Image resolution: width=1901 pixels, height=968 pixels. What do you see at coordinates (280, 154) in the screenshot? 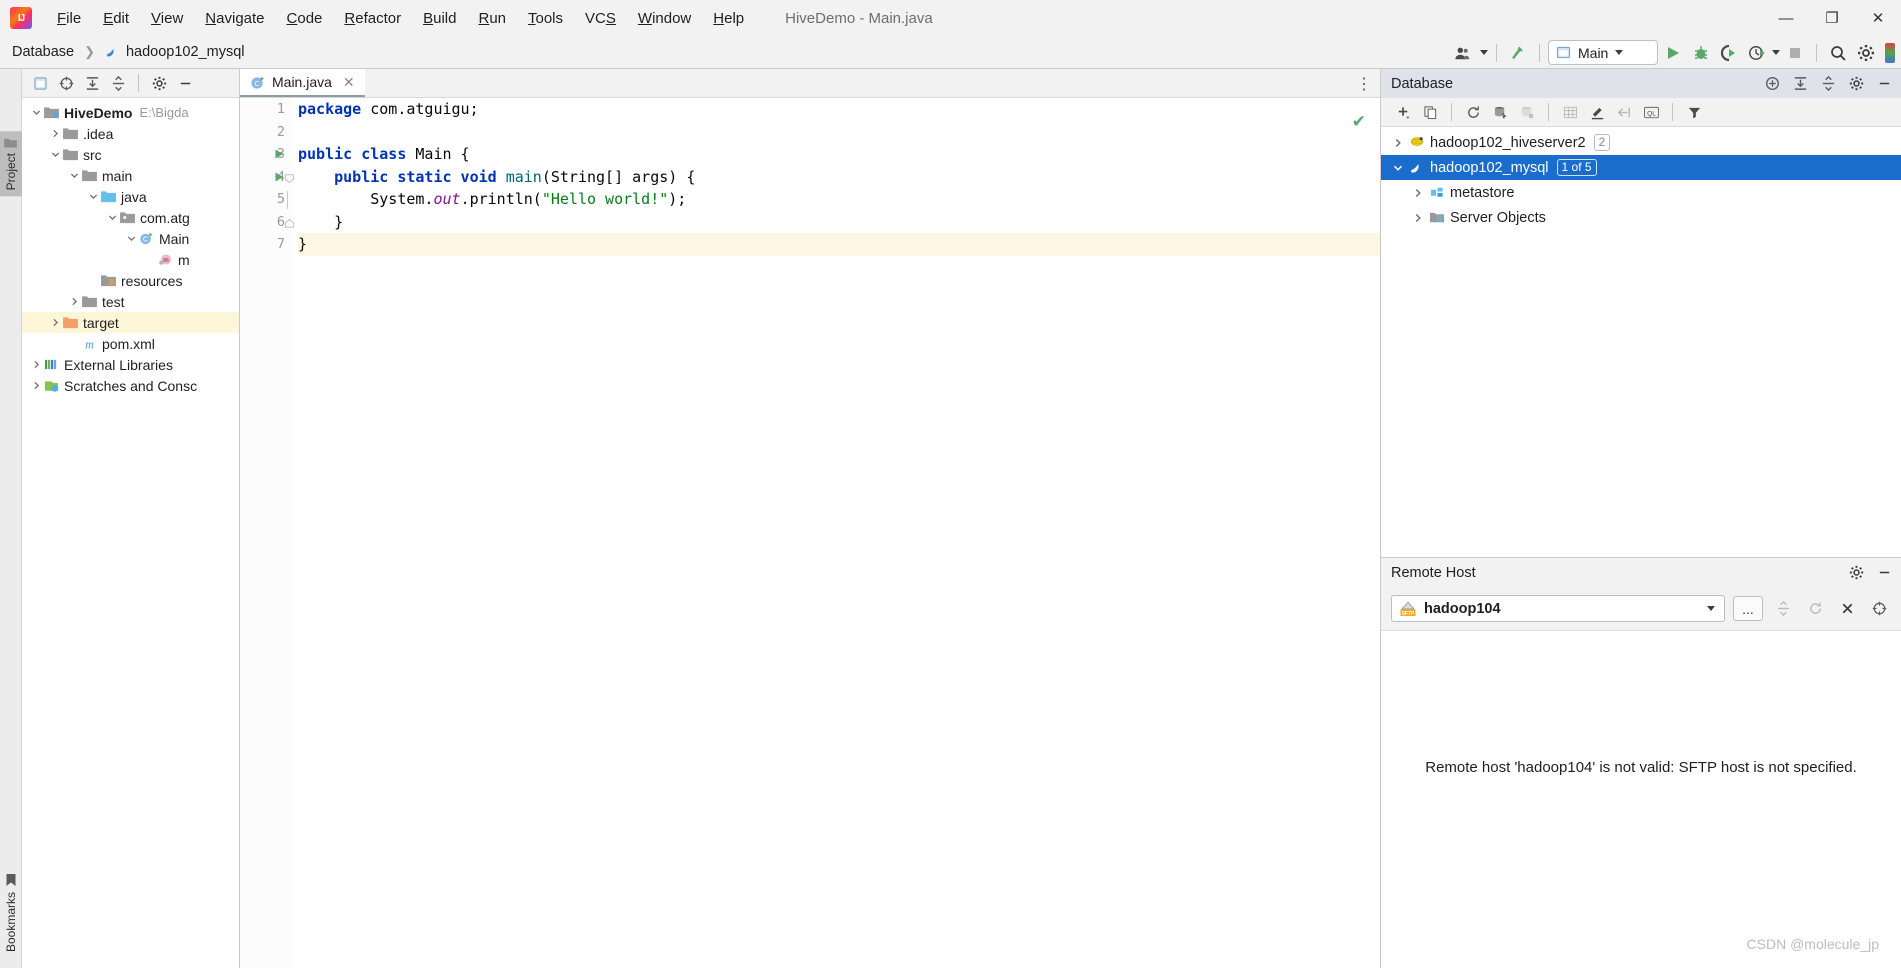
I see `gutter-run-icon` at bounding box center [280, 154].